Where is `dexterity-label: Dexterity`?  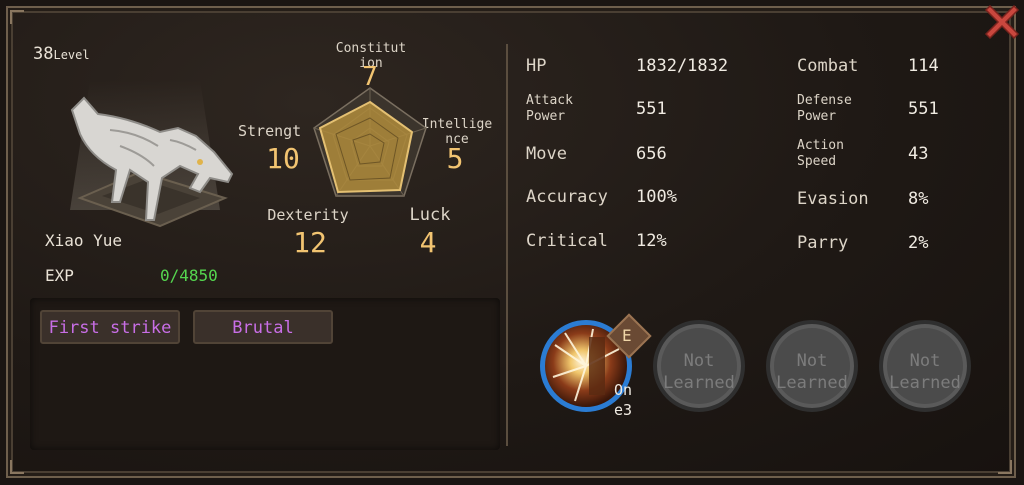 dexterity-label: Dexterity is located at coordinates (308, 215).